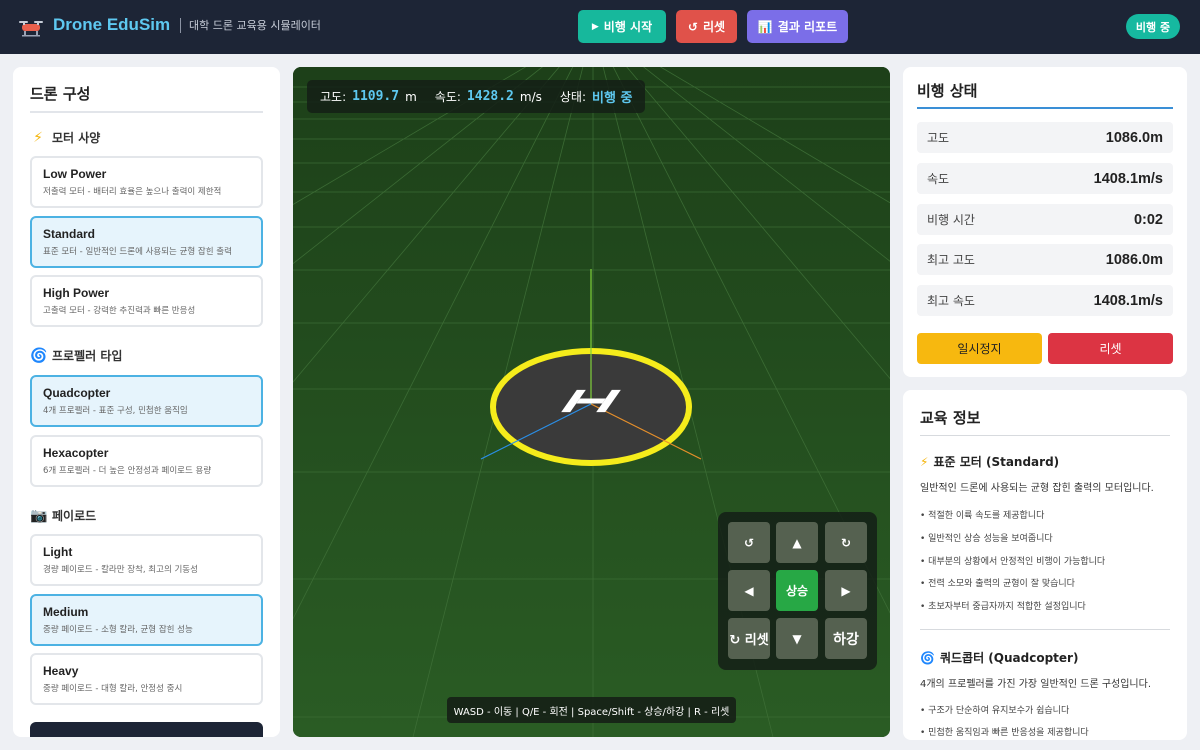 The height and width of the screenshot is (750, 1200). Describe the element at coordinates (146, 301) in the screenshot. I see `motor-option-high-power: High Power 고출력 모터 - 강력한 추진력과 빠른 반응성` at that location.